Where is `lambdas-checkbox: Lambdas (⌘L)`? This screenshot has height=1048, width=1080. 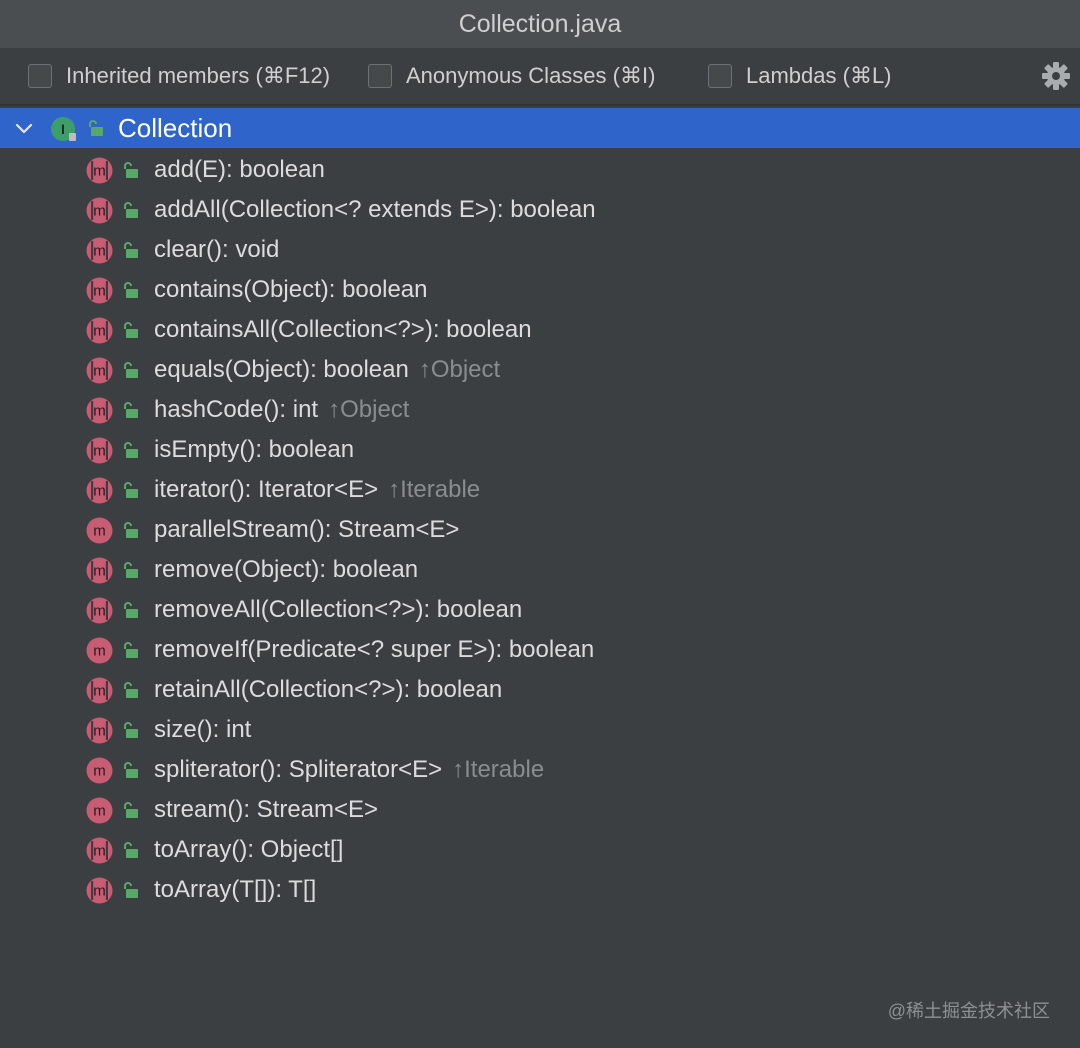 lambdas-checkbox: Lambdas (⌘L) is located at coordinates (800, 76).